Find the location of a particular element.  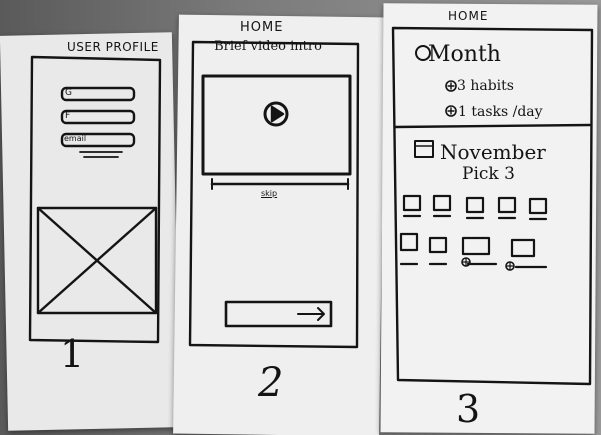

field-g-label: G is located at coordinates (68, 93).